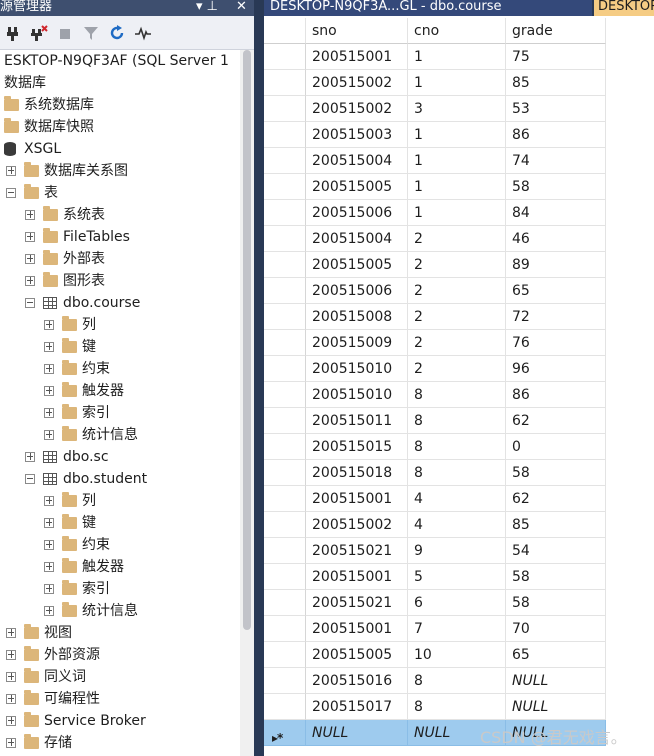 The image size is (654, 756). What do you see at coordinates (120, 457) in the screenshot?
I see `tree-node: dbo.sc` at bounding box center [120, 457].